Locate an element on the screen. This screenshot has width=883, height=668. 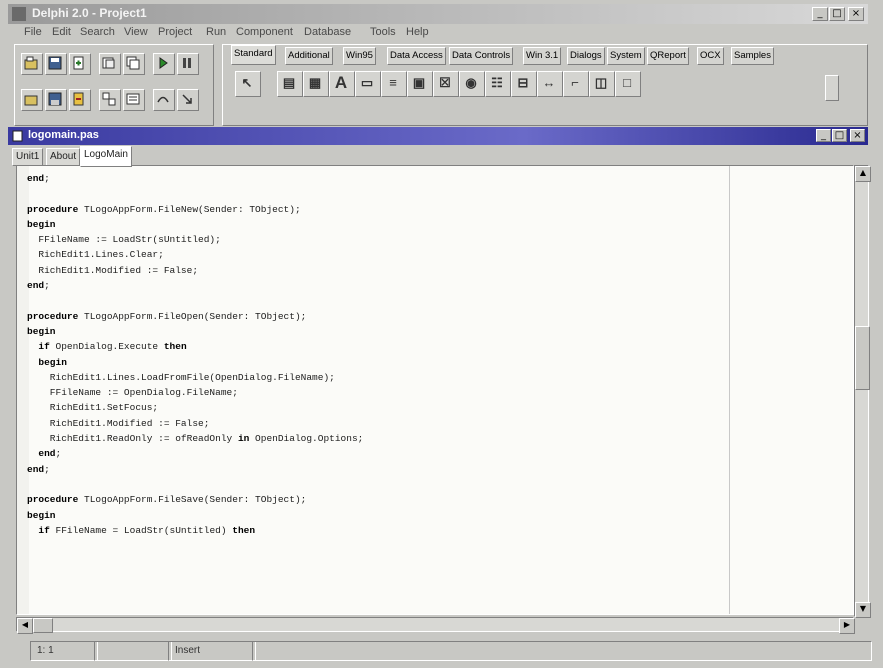
open-file-icon is located at coordinates (32, 100).